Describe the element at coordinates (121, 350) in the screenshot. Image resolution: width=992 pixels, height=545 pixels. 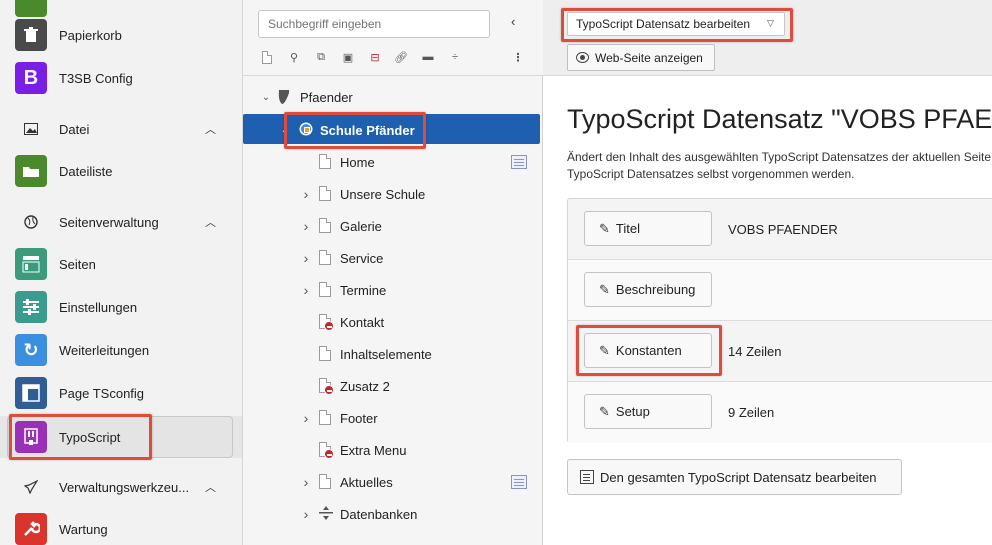
I see `module-item-weiterleitungen: ↻ Weiterleitungen` at that location.